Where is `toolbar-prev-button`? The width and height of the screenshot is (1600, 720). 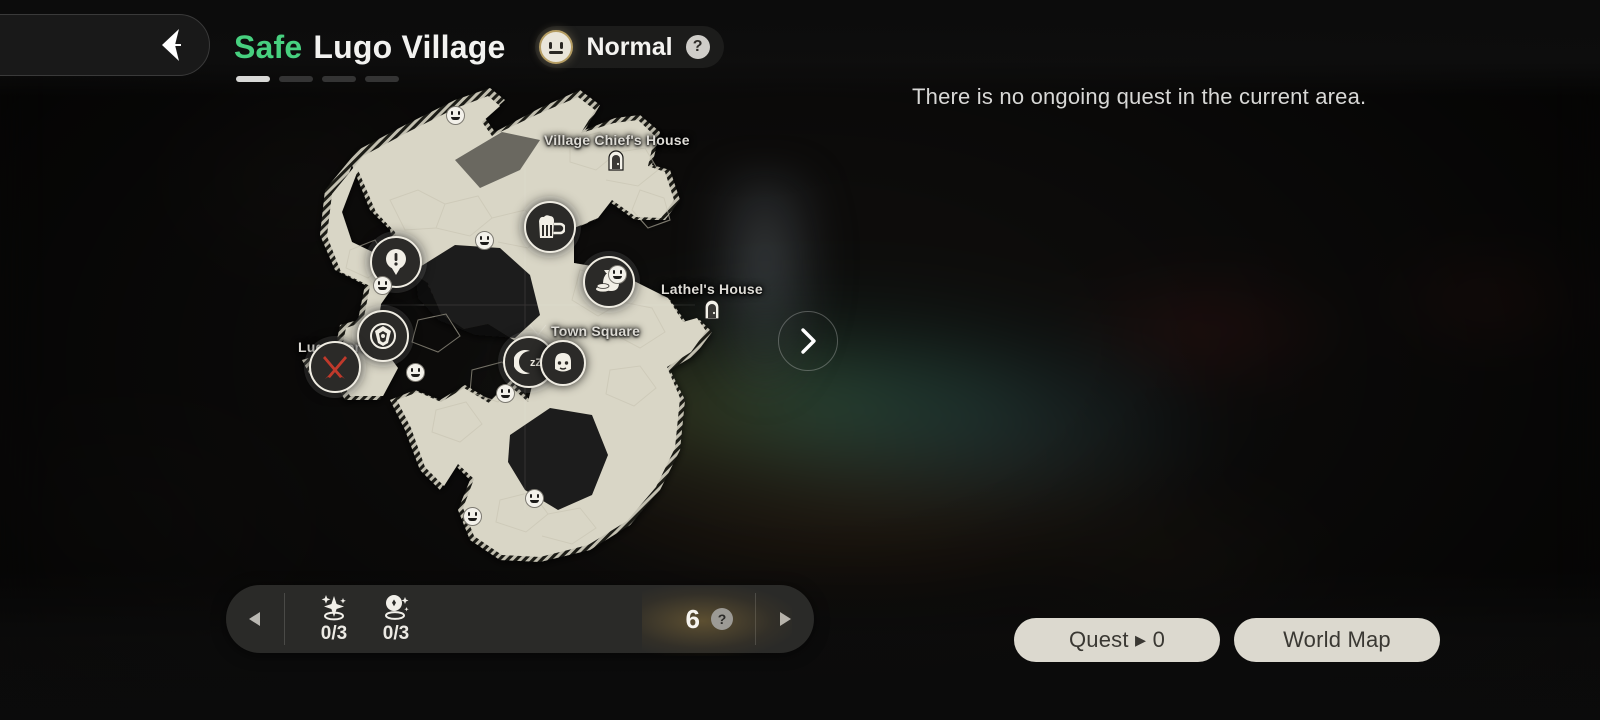
toolbar-prev-button is located at coordinates (255, 619).